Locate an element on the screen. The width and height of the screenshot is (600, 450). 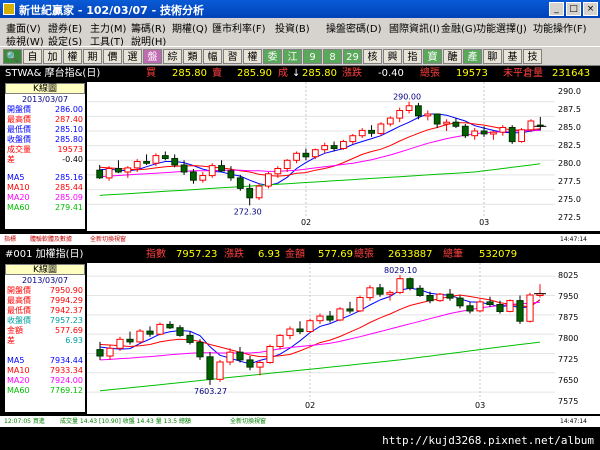
menu-options: 期權(Q) is located at coordinates (190, 27).